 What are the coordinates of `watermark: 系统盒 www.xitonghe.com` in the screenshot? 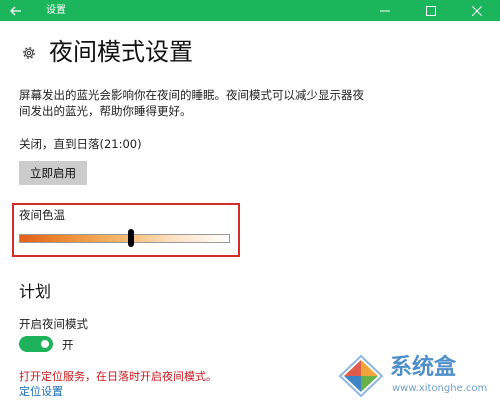 It's located at (418, 376).